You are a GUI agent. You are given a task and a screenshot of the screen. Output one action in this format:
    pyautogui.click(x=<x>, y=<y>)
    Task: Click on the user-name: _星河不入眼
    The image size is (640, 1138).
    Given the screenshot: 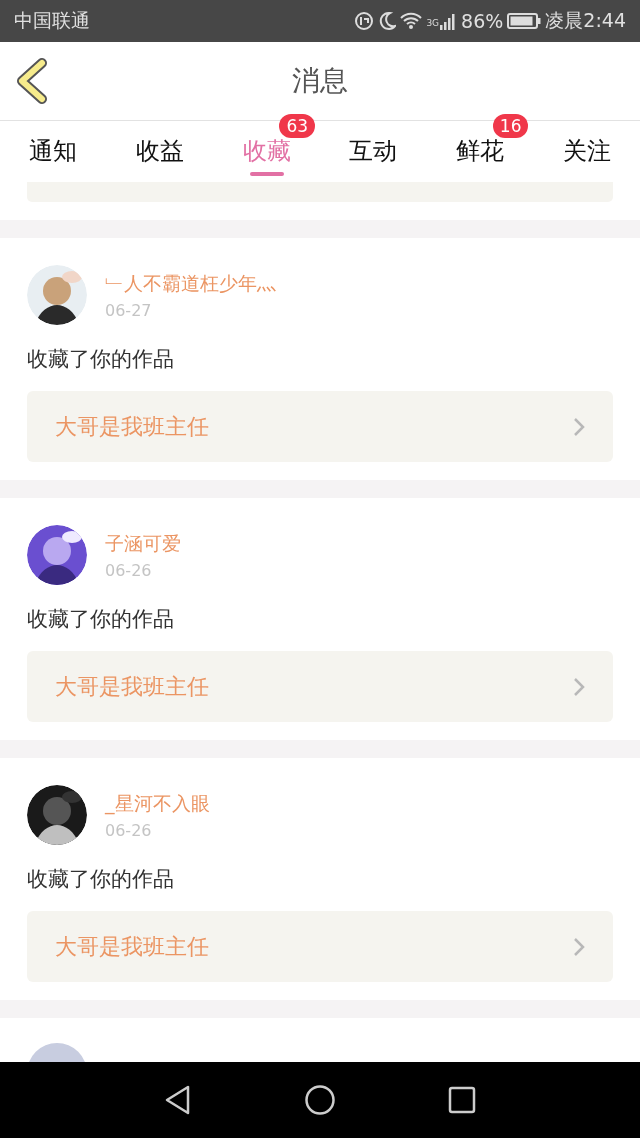 What is the action you would take?
    pyautogui.click(x=157, y=803)
    